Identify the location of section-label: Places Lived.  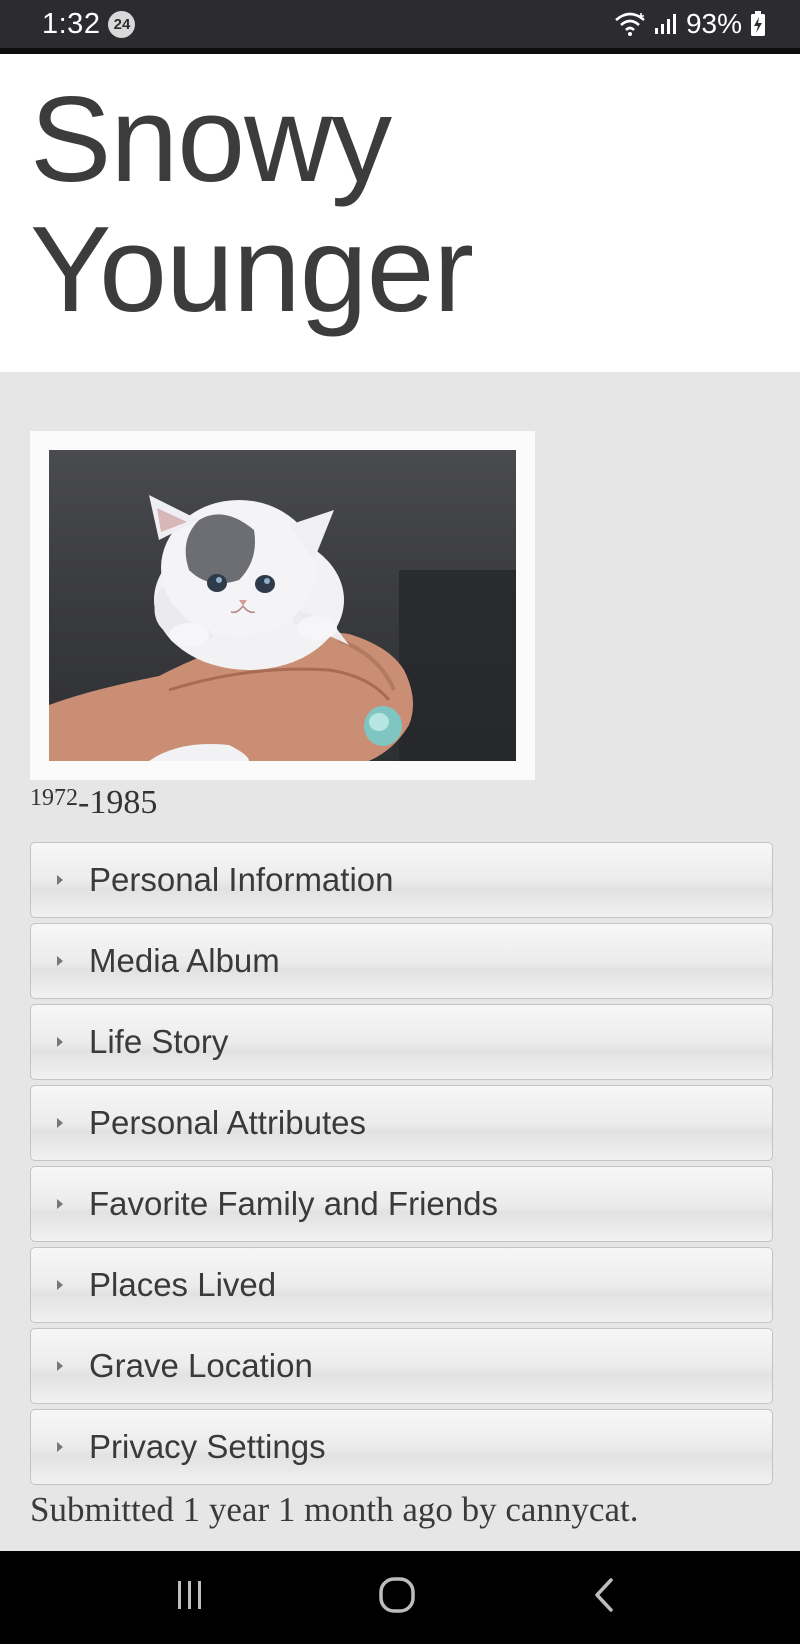
(183, 1284).